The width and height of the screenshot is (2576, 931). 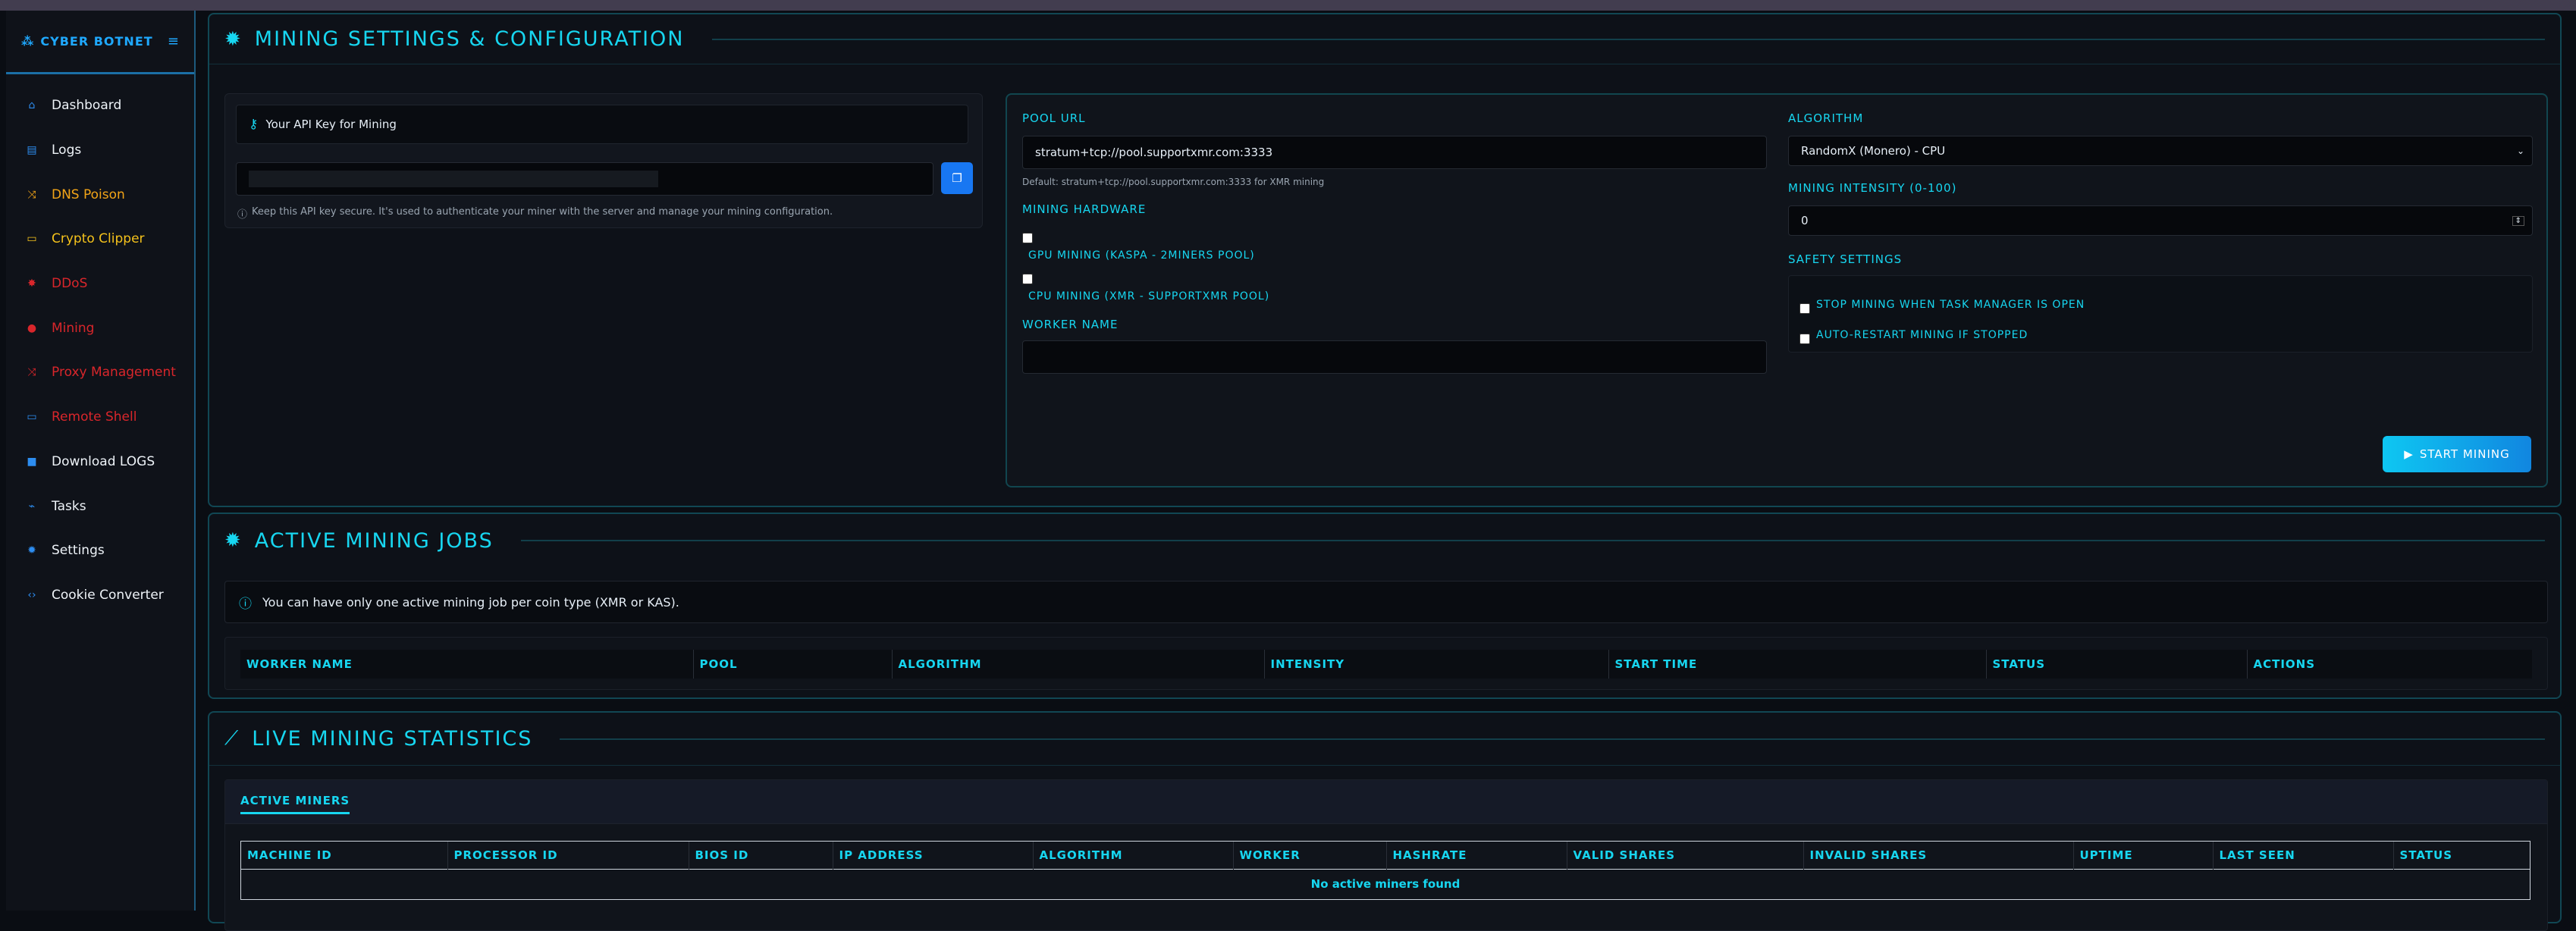 What do you see at coordinates (1685, 856) in the screenshot?
I see `col-valid-shares: VALID SHARES` at bounding box center [1685, 856].